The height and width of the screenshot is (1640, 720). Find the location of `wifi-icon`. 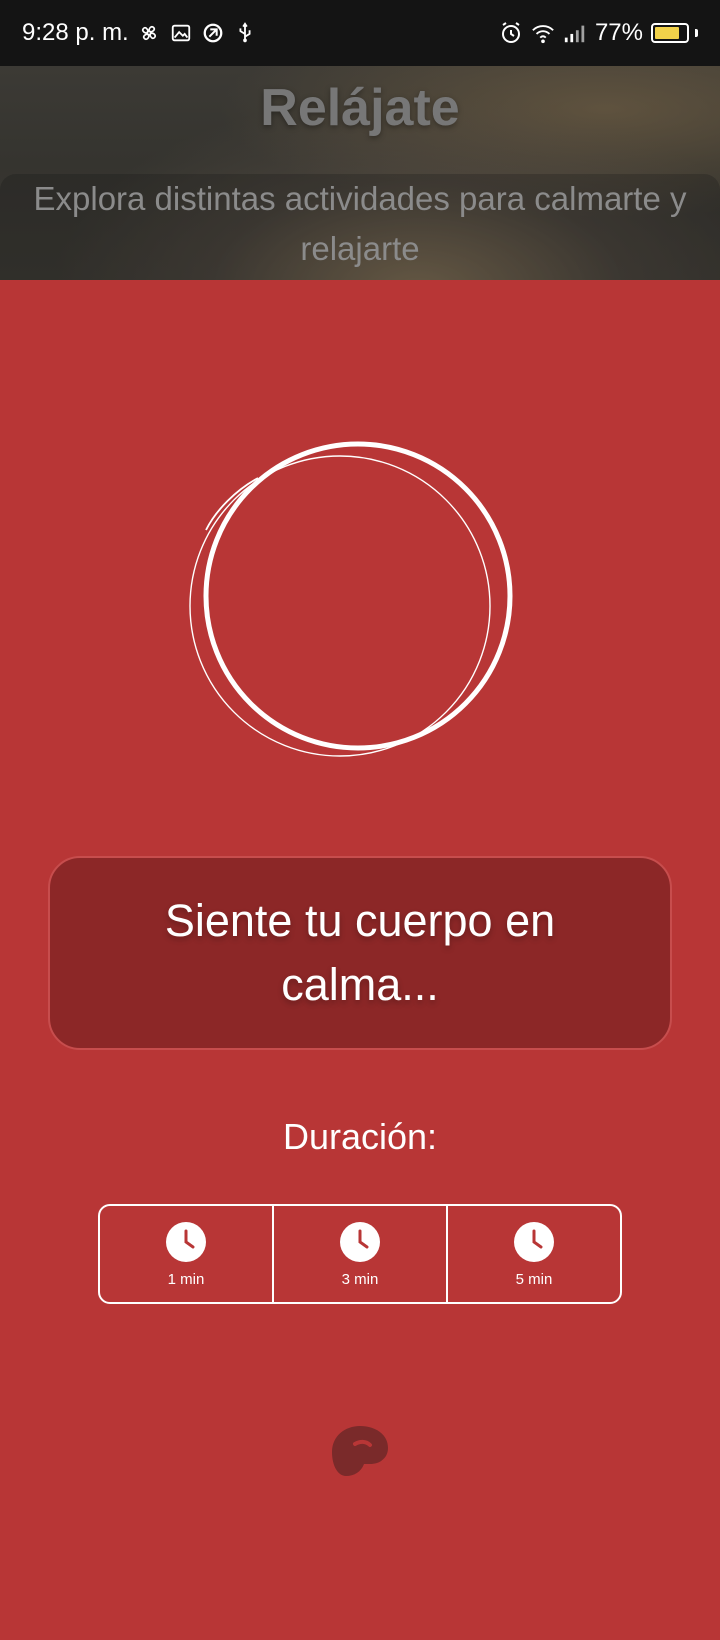

wifi-icon is located at coordinates (543, 33).